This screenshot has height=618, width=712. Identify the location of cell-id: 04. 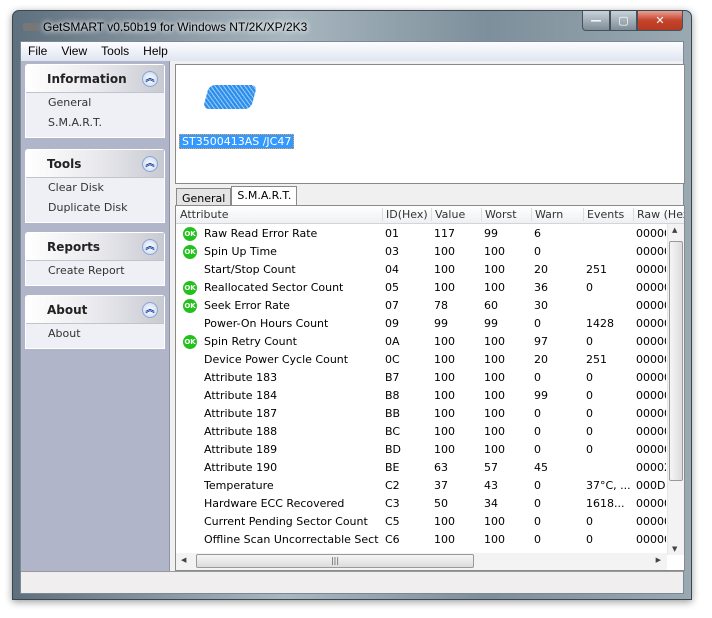
(392, 269).